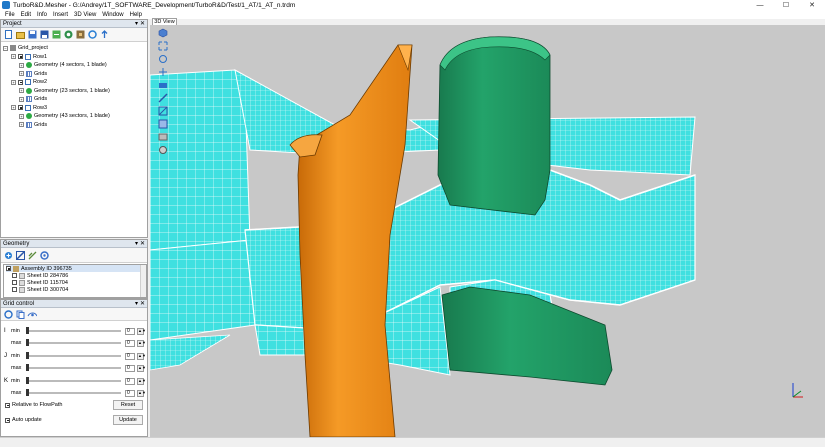 This screenshot has height=447, width=825. Describe the element at coordinates (128, 405) in the screenshot. I see `reset-button: Reset` at that location.